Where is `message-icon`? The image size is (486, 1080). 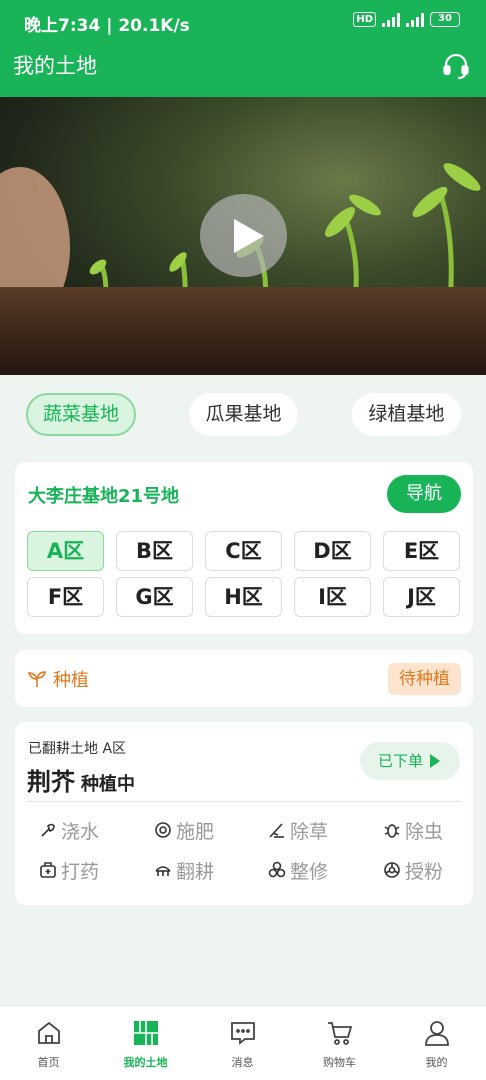 message-icon is located at coordinates (243, 1033).